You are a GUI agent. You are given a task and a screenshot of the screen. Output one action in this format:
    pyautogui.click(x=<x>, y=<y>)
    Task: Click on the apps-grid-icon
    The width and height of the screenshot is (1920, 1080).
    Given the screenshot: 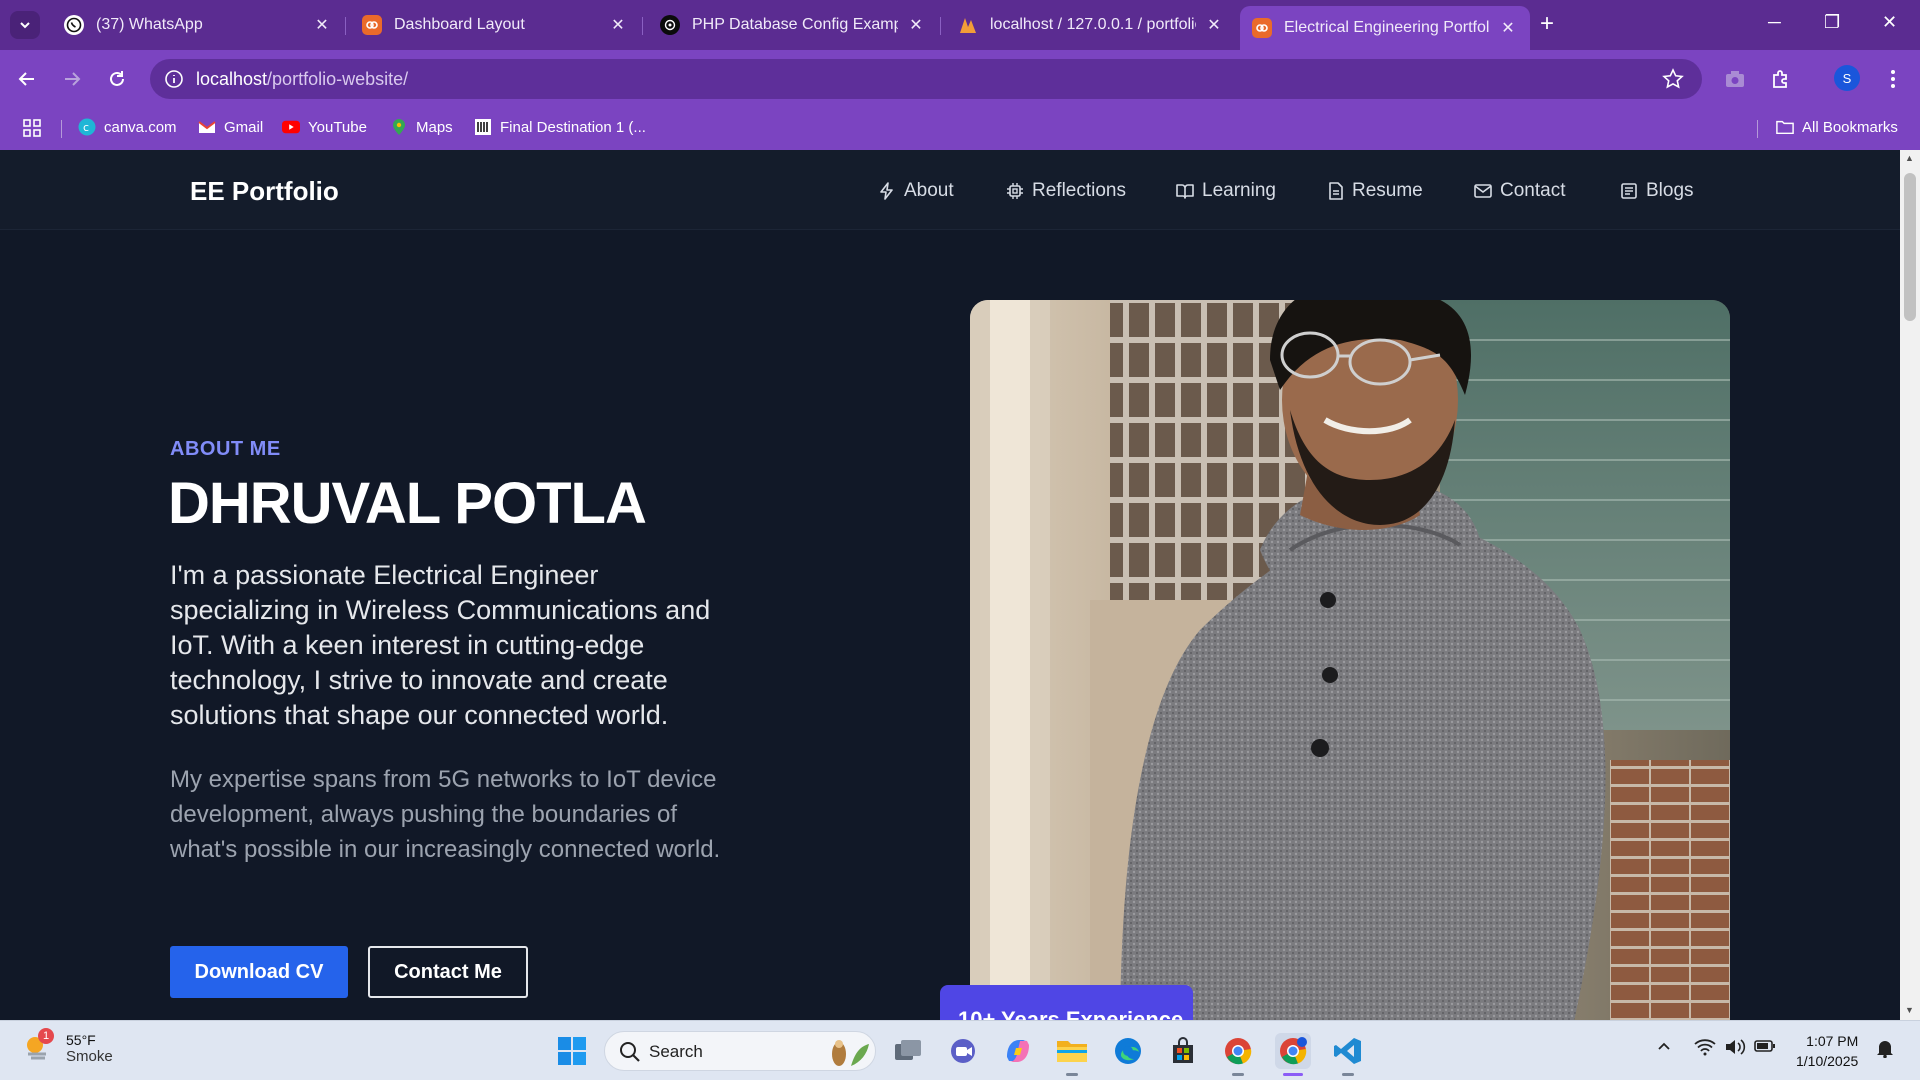 What is the action you would take?
    pyautogui.click(x=32, y=128)
    